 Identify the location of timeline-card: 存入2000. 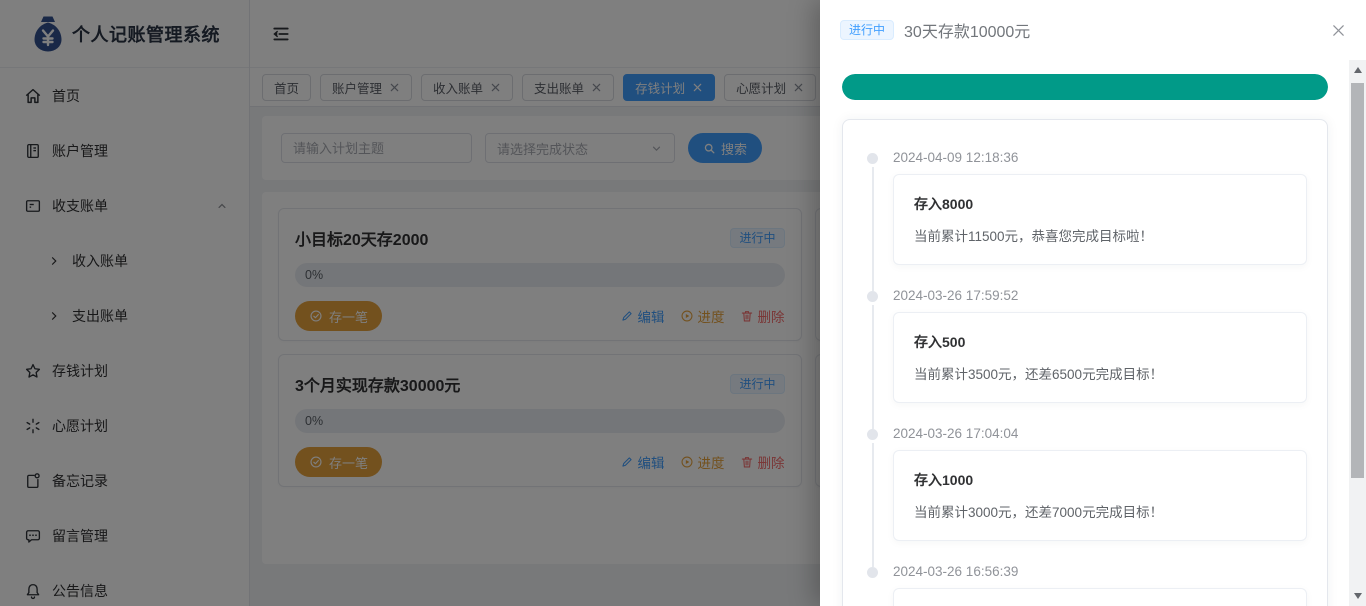
(1100, 597).